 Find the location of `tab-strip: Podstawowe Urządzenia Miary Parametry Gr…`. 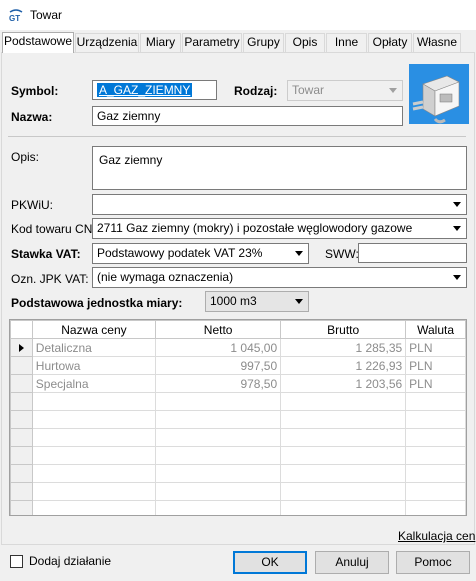

tab-strip: Podstawowe Urządzenia Miary Parametry Gr… is located at coordinates (238, 42).